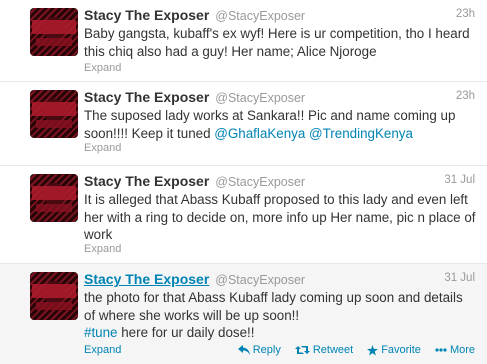 This screenshot has height=364, width=487. What do you see at coordinates (441, 350) in the screenshot?
I see `more-dots-icon` at bounding box center [441, 350].